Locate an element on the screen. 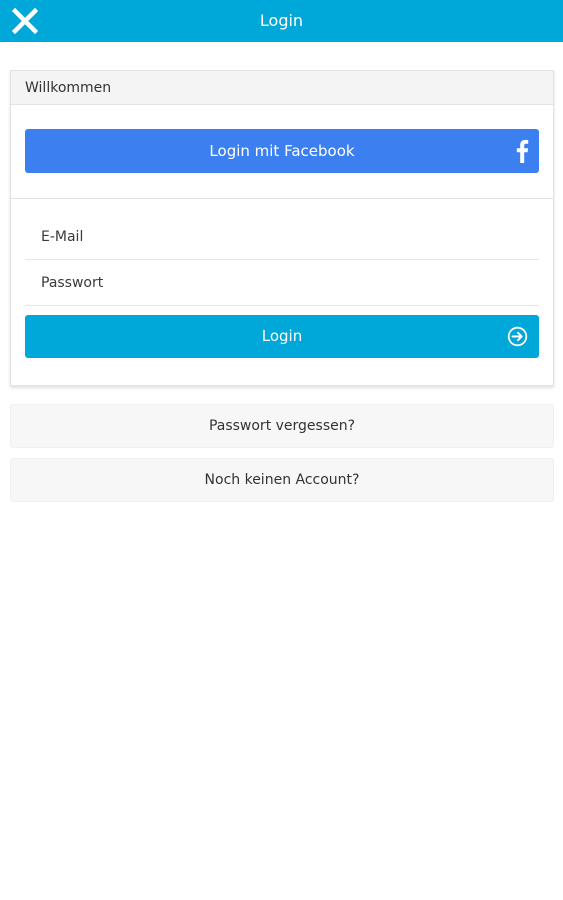  forgot-password-button: Passwort vergessen? is located at coordinates (282, 426).